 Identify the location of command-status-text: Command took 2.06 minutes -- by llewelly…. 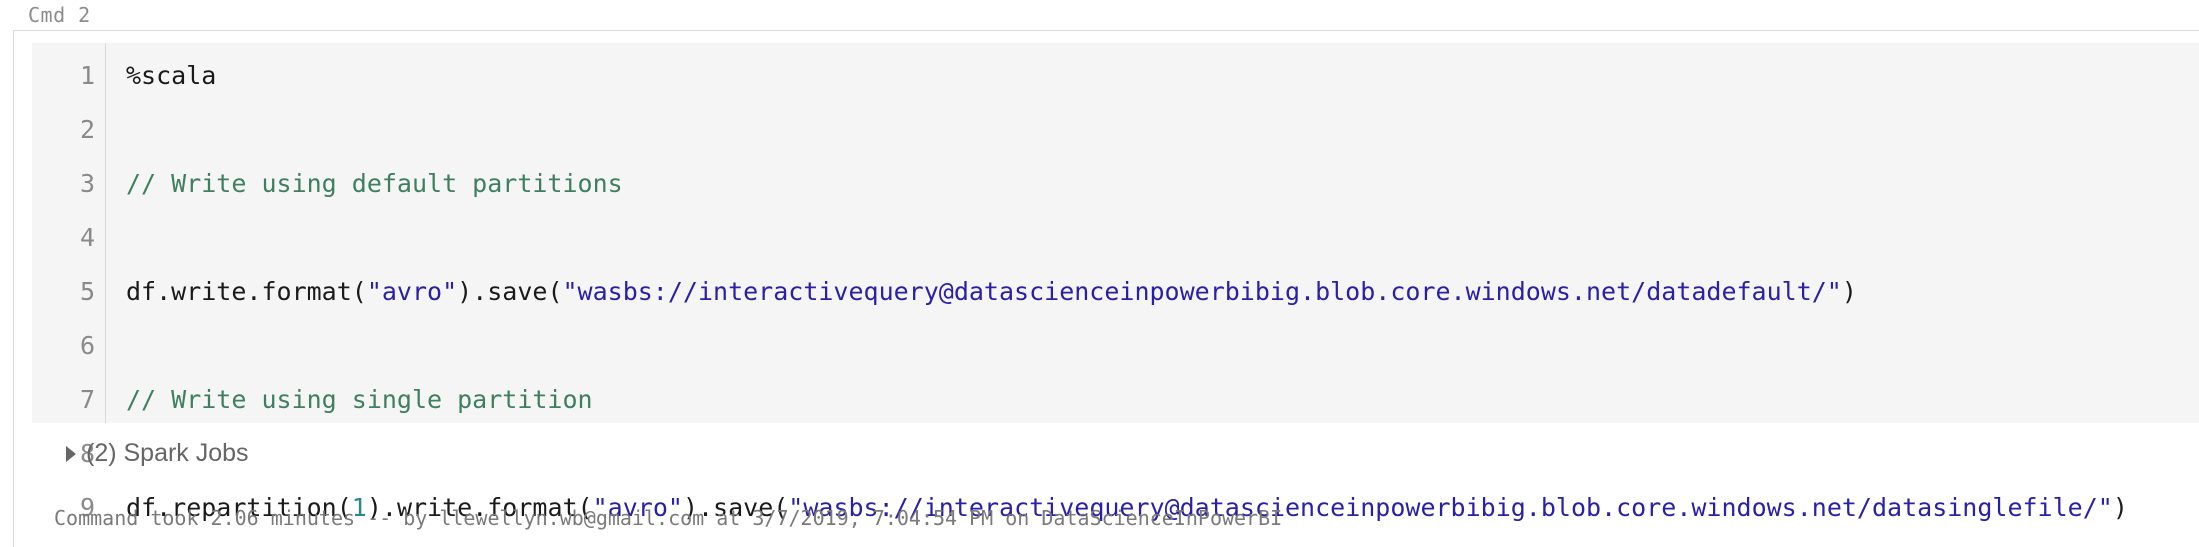
(668, 518).